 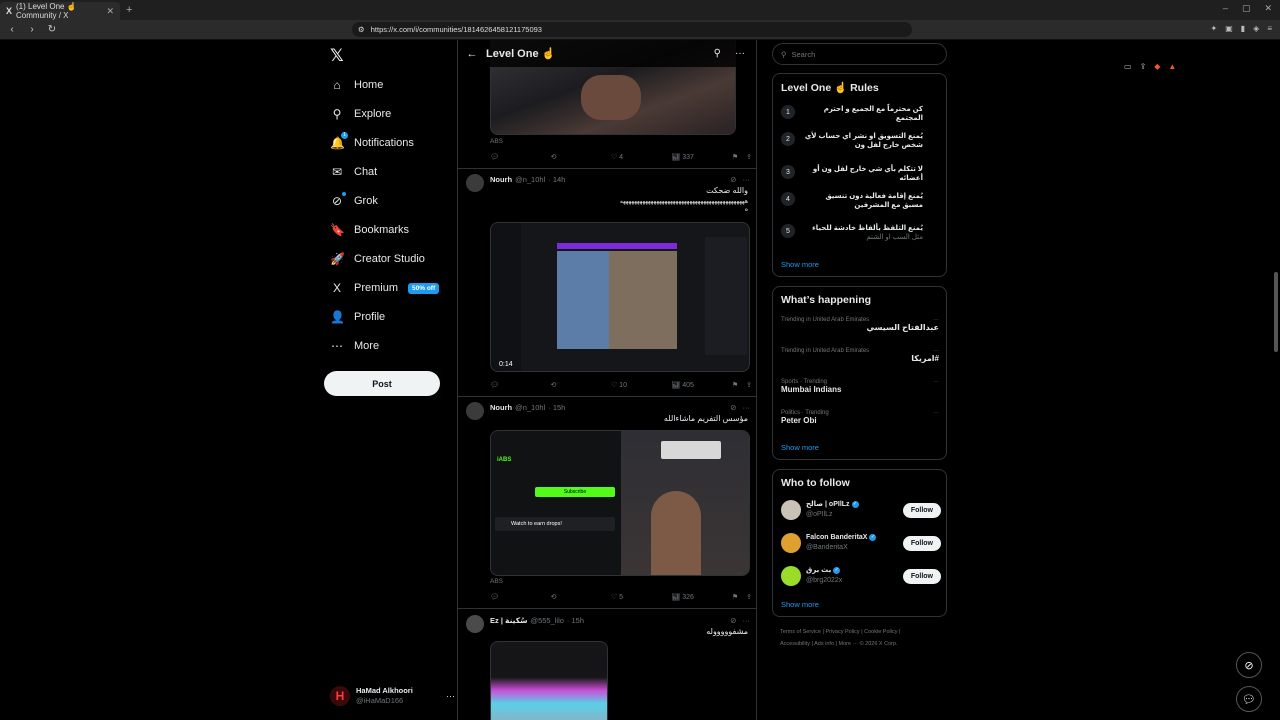 What do you see at coordinates (860, 386) in the screenshot?
I see `trend-item: Sports · Trending ··· Mumbai Indians` at bounding box center [860, 386].